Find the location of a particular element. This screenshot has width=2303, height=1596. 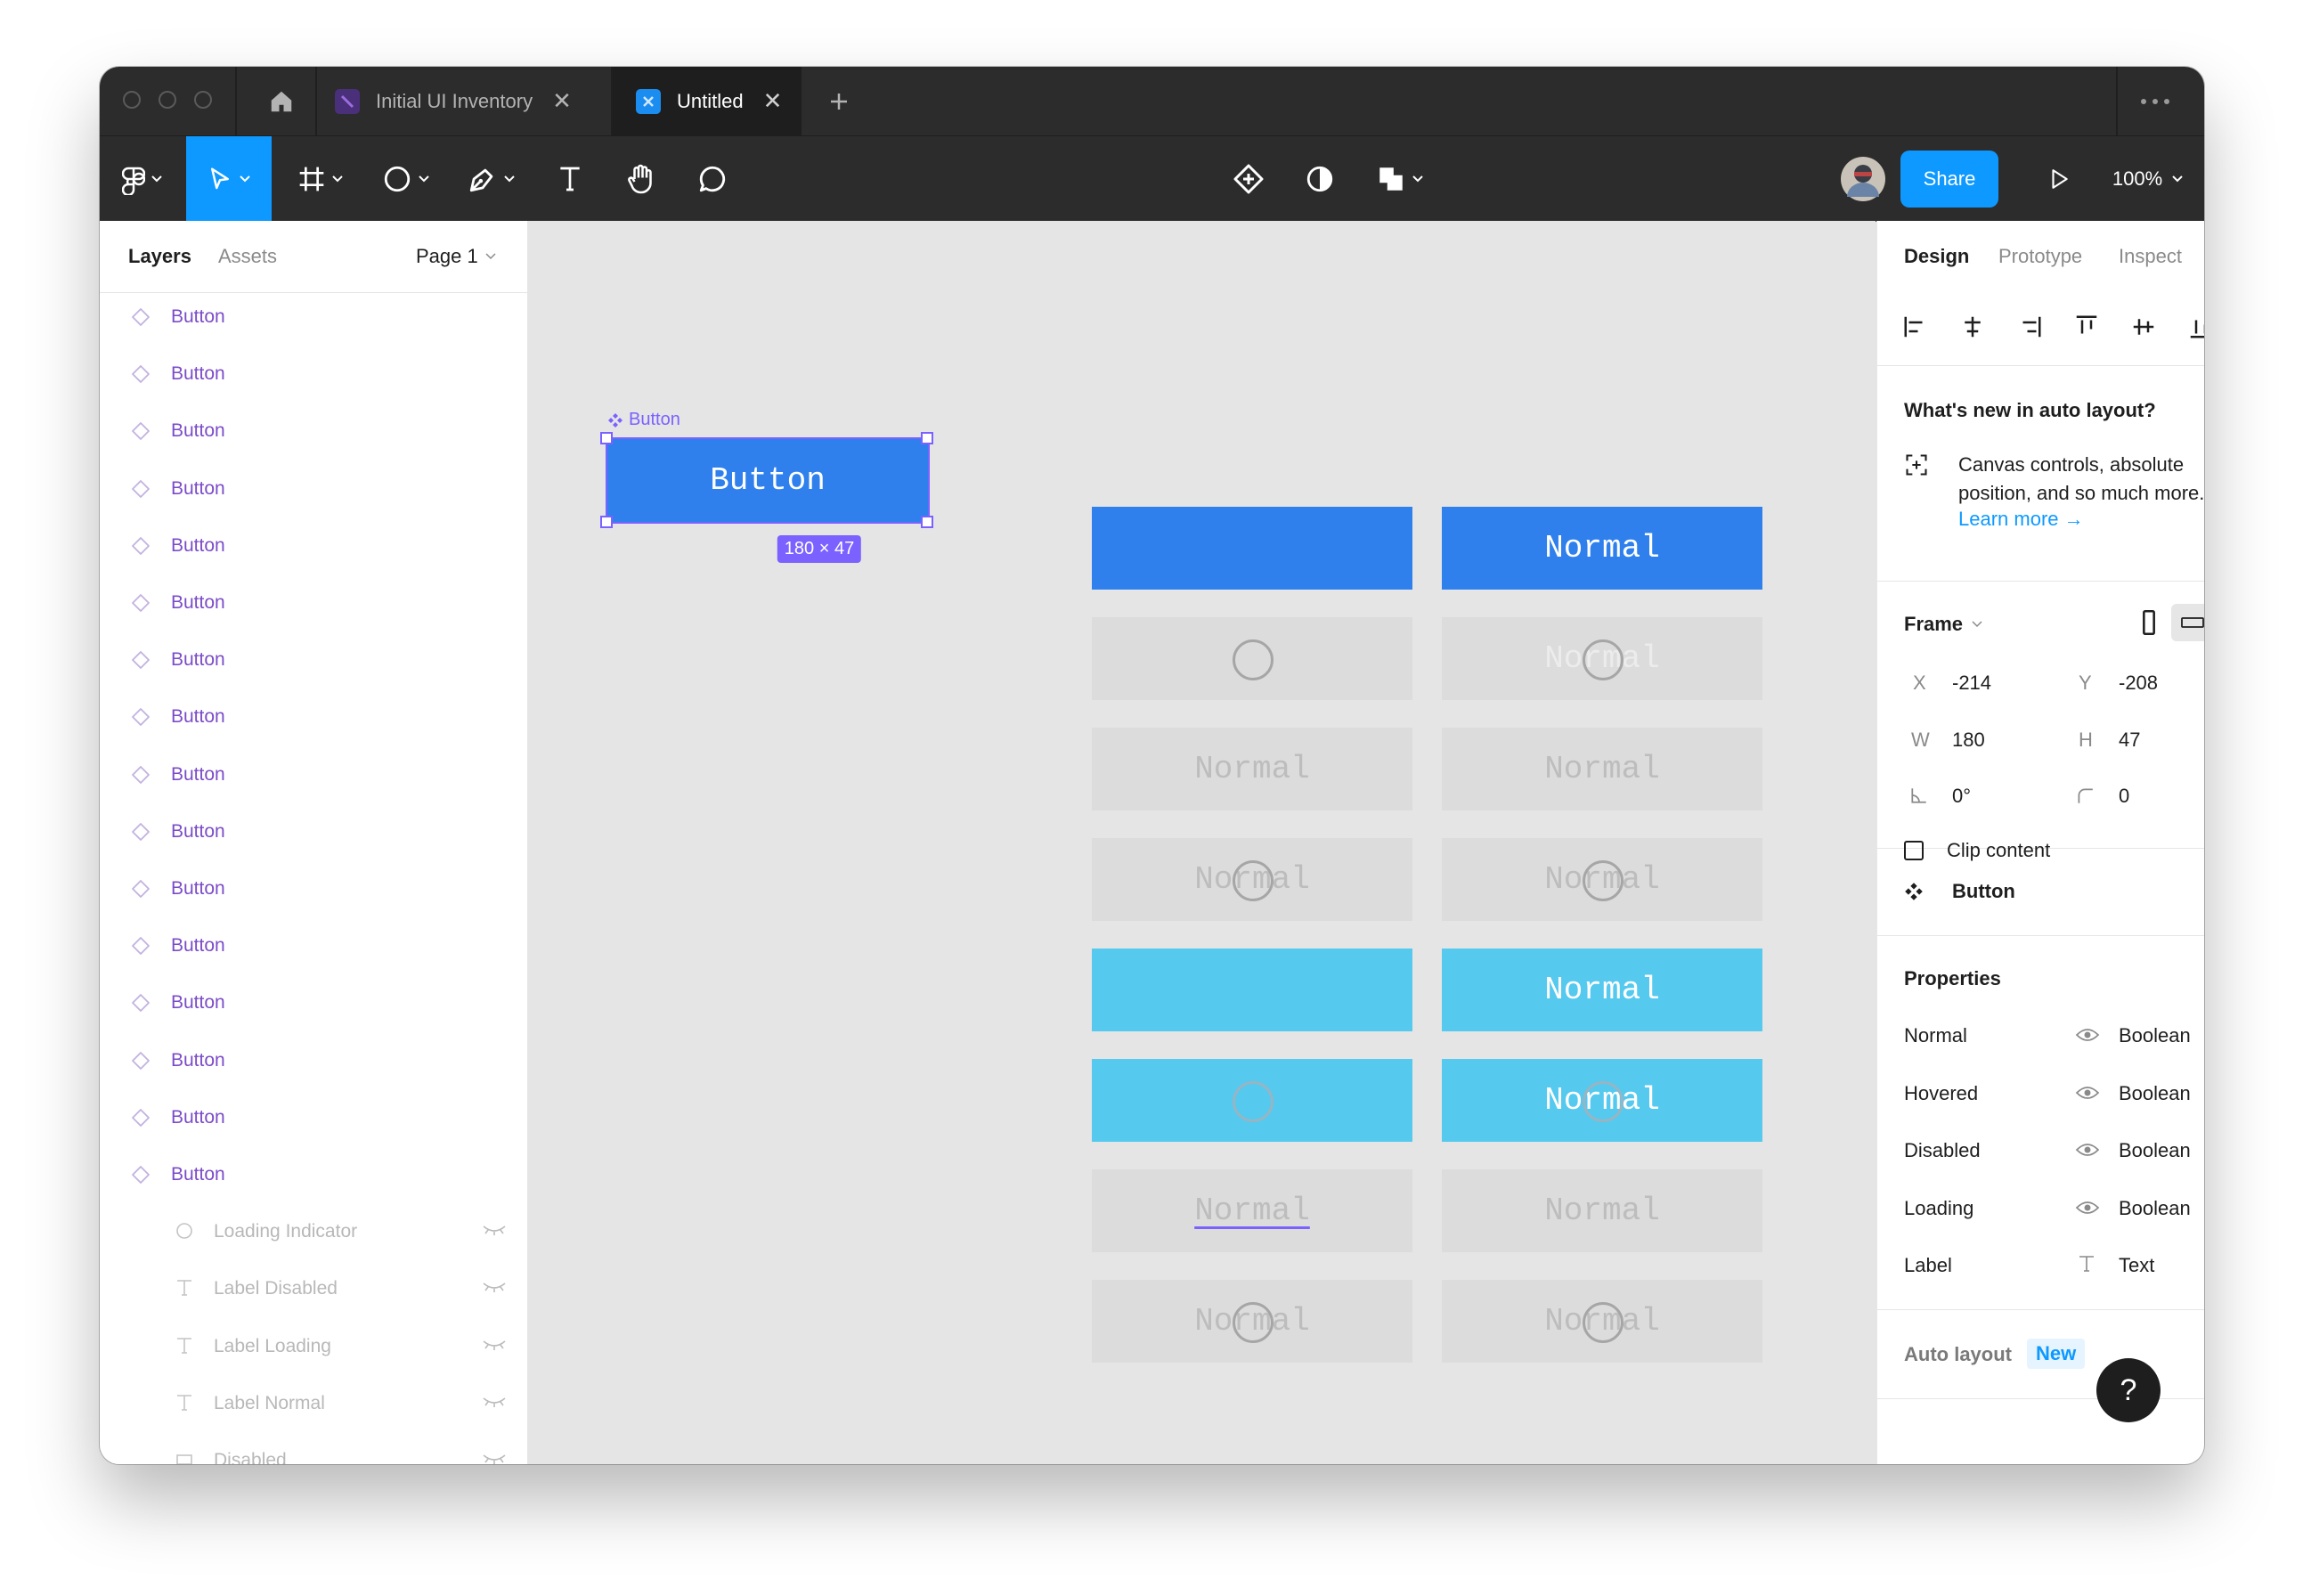

w-input: 180 is located at coordinates (1969, 740).